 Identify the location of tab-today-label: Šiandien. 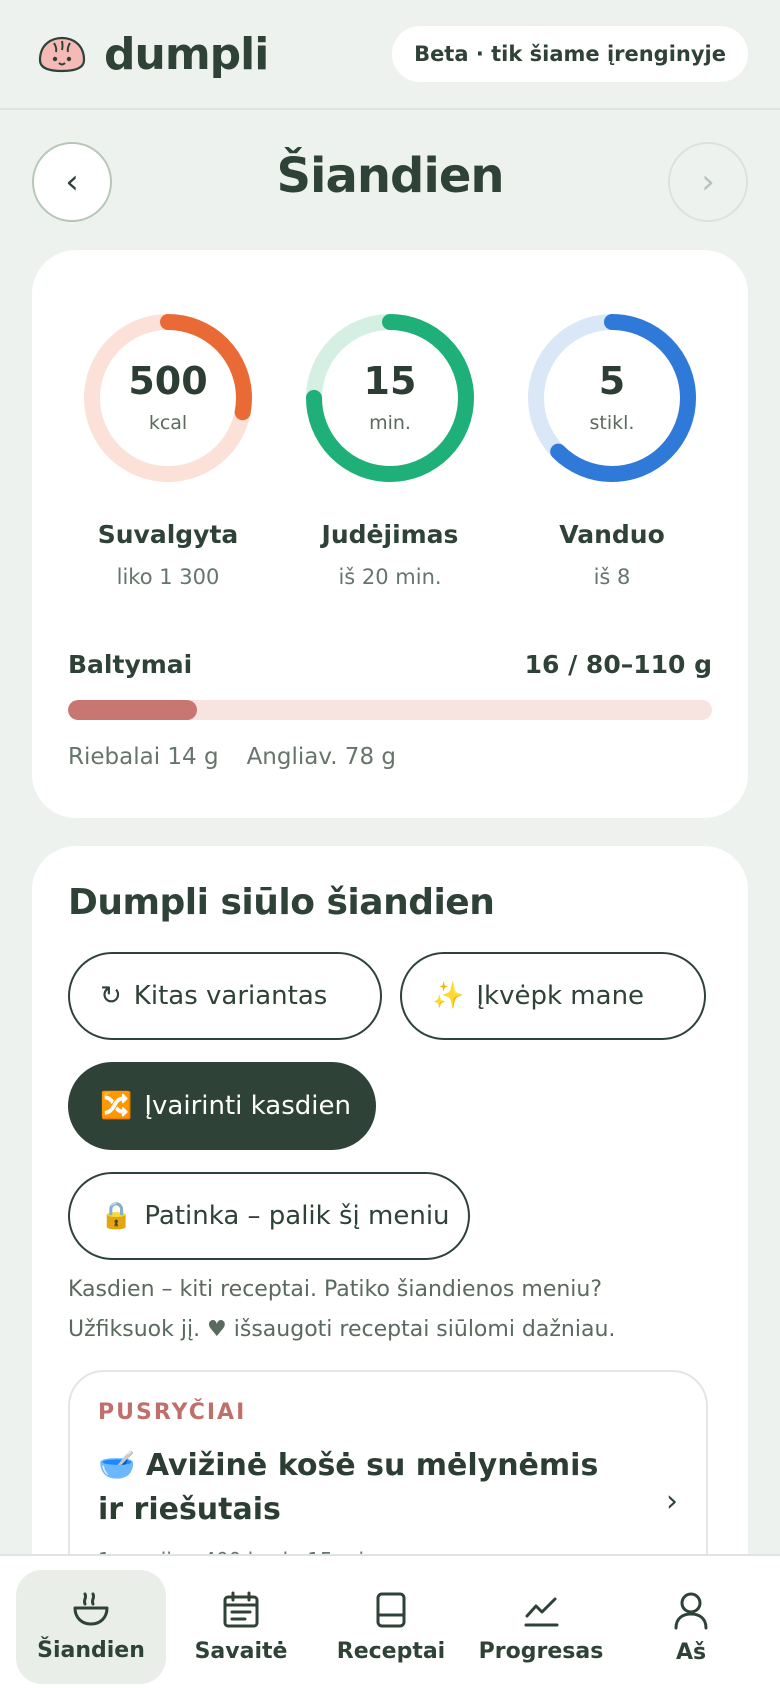
(91, 1650).